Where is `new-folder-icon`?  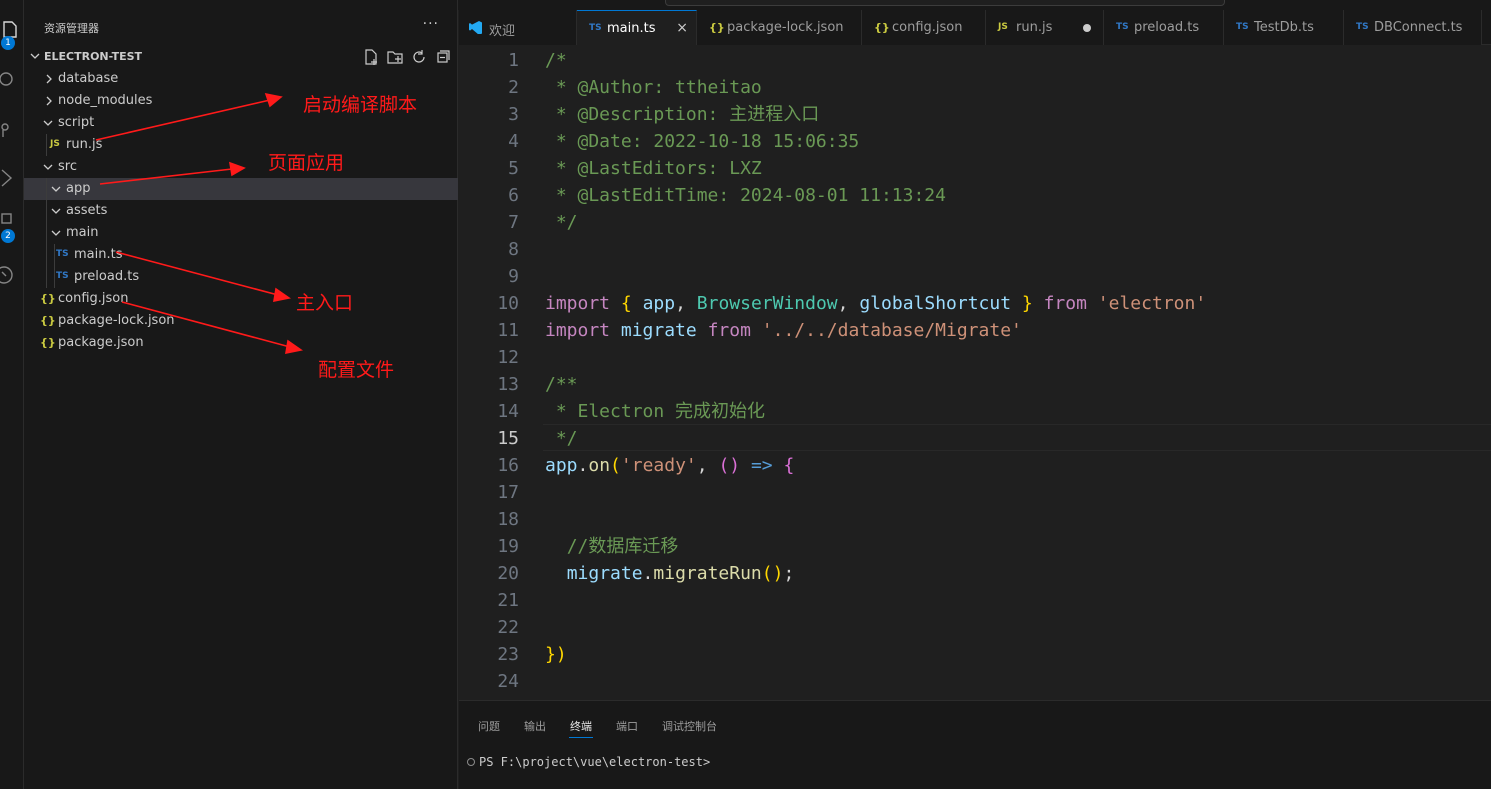
new-folder-icon is located at coordinates (395, 57).